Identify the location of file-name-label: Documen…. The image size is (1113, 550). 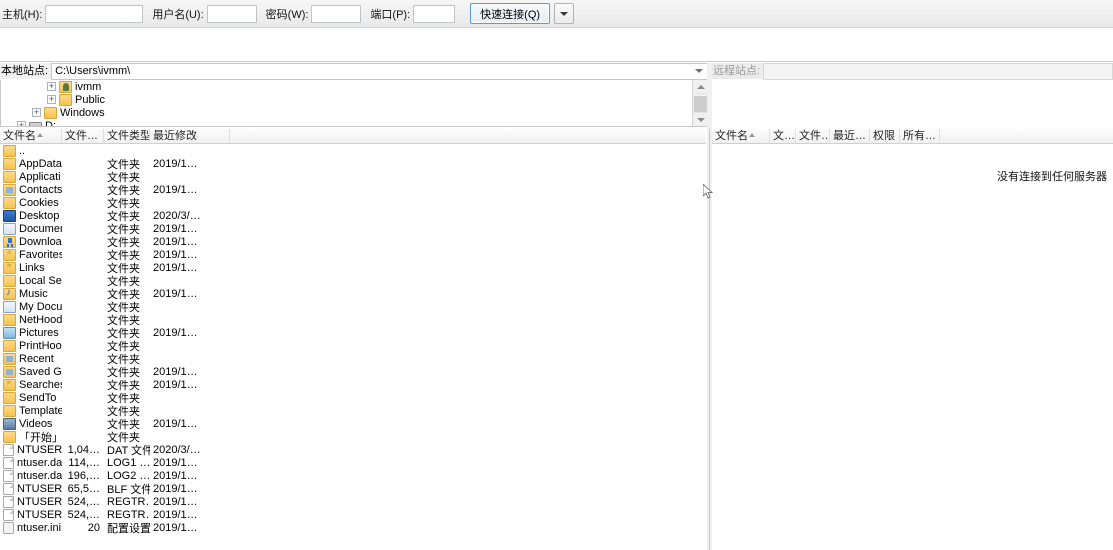
(40, 228).